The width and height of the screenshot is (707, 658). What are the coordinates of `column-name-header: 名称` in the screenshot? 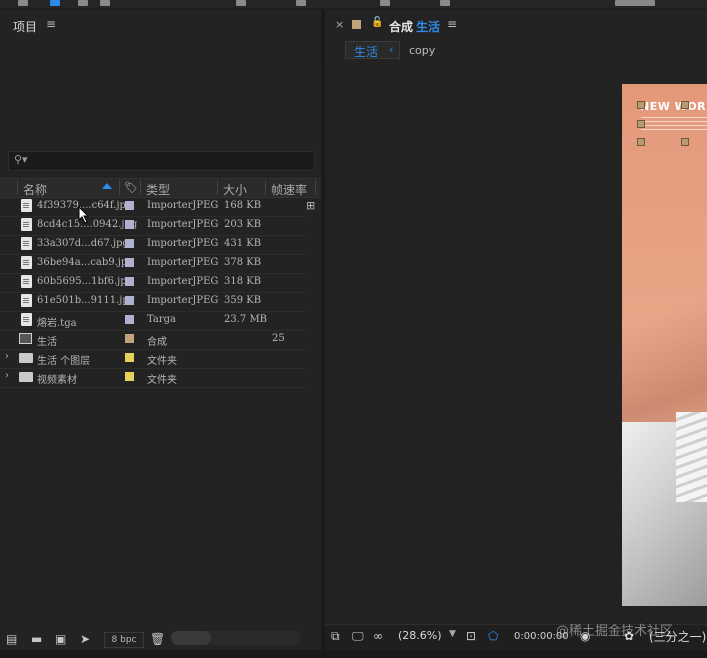 It's located at (35, 189).